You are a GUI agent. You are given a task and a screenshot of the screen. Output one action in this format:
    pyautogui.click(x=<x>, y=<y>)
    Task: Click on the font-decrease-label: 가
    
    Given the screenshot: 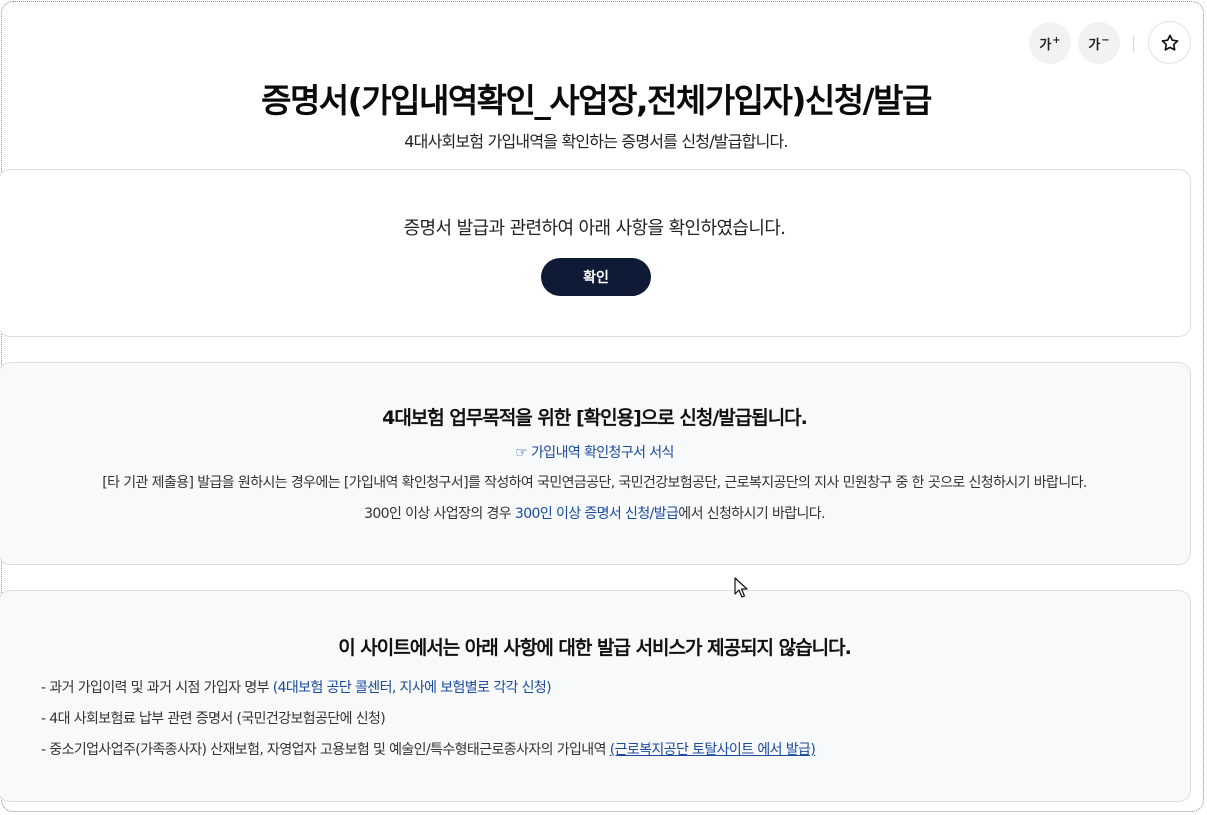 What is the action you would take?
    pyautogui.click(x=1094, y=45)
    